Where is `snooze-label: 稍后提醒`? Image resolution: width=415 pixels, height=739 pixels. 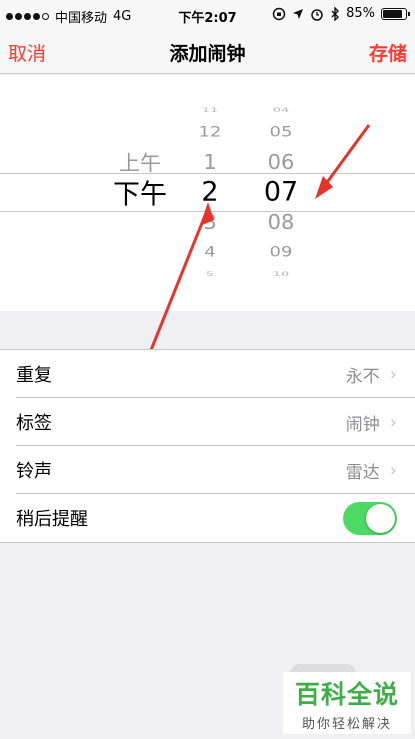 snooze-label: 稍后提醒 is located at coordinates (52, 519).